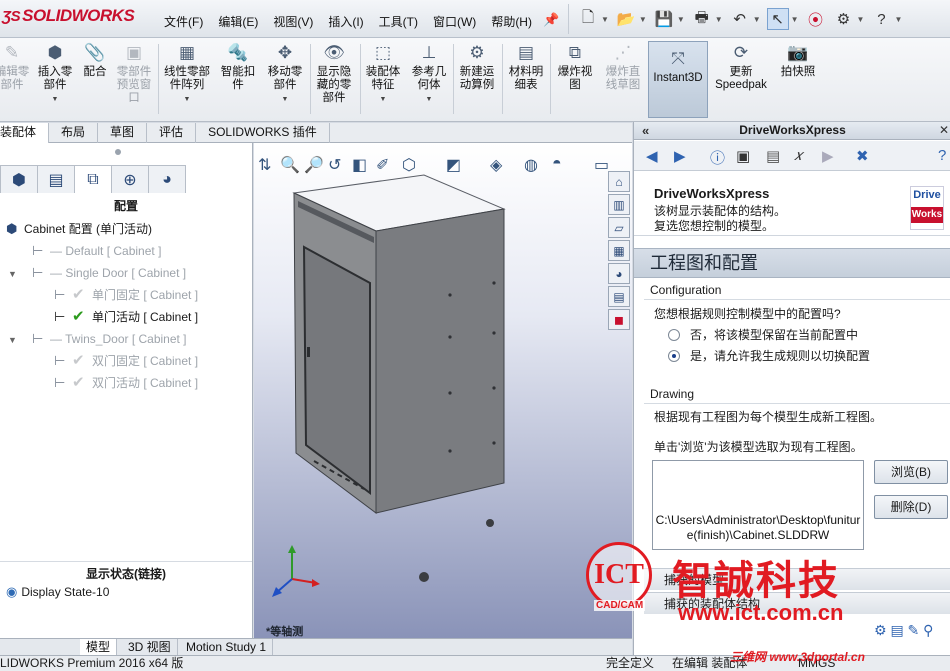  What do you see at coordinates (773, 156) in the screenshot?
I see `document-icon: ▤` at bounding box center [773, 156].